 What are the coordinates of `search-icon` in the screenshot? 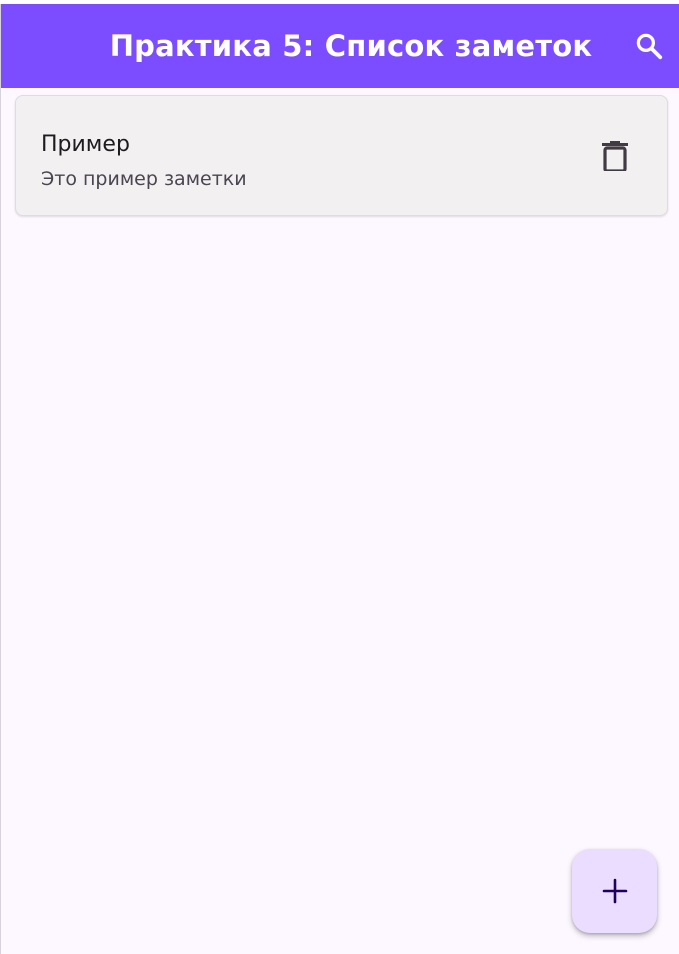 It's located at (649, 46).